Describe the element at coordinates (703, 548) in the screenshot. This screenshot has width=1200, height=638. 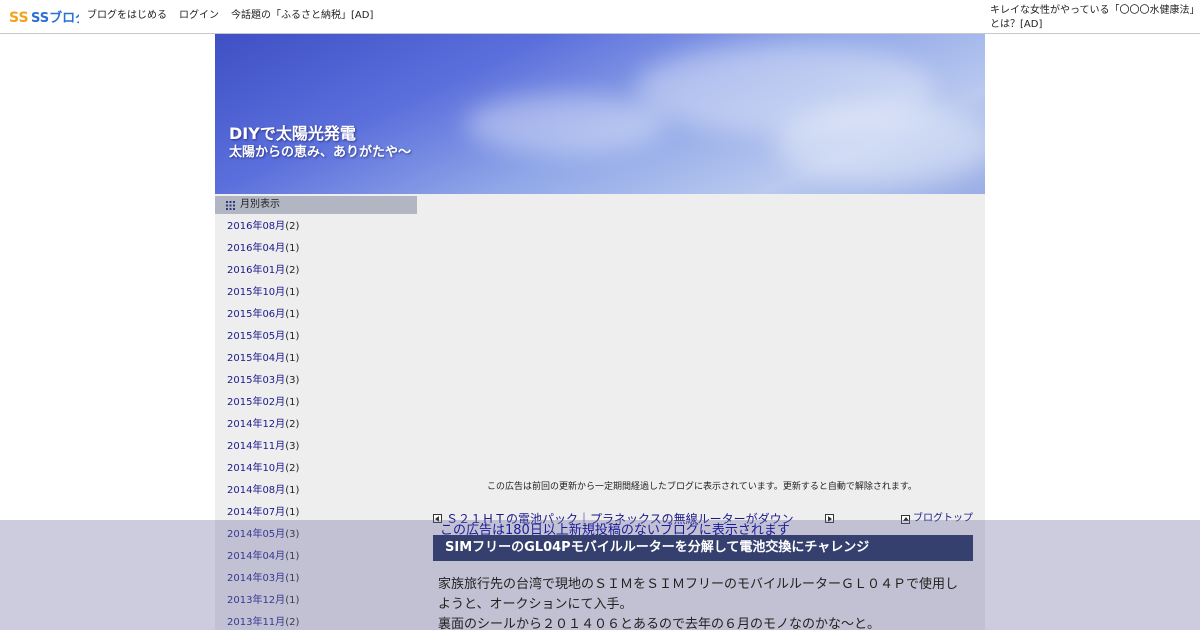
I see `post-title: SIMフリーのGL04Pモバイルルーターを分解して電池交換にチャレンジ` at that location.